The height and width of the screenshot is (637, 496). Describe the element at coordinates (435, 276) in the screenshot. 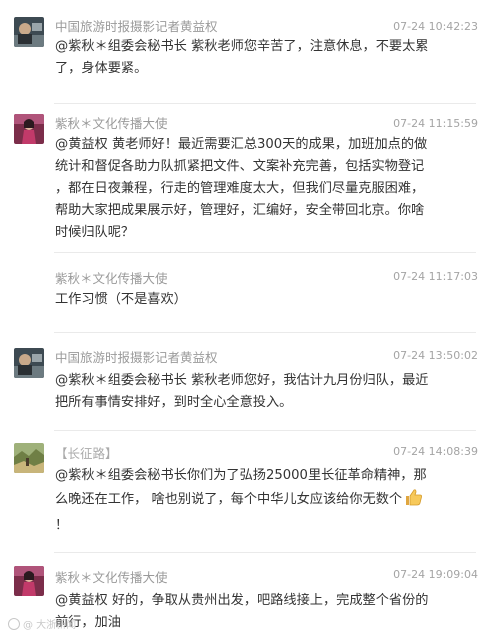

I see `comment-time: 07-24 11:17:03` at that location.